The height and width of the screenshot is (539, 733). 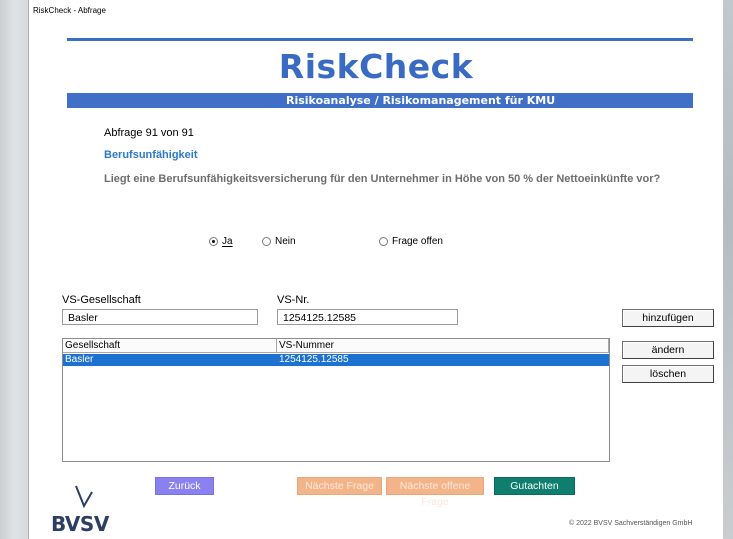 I want to click on column-header-company: Gesellschaft, so click(x=170, y=346).